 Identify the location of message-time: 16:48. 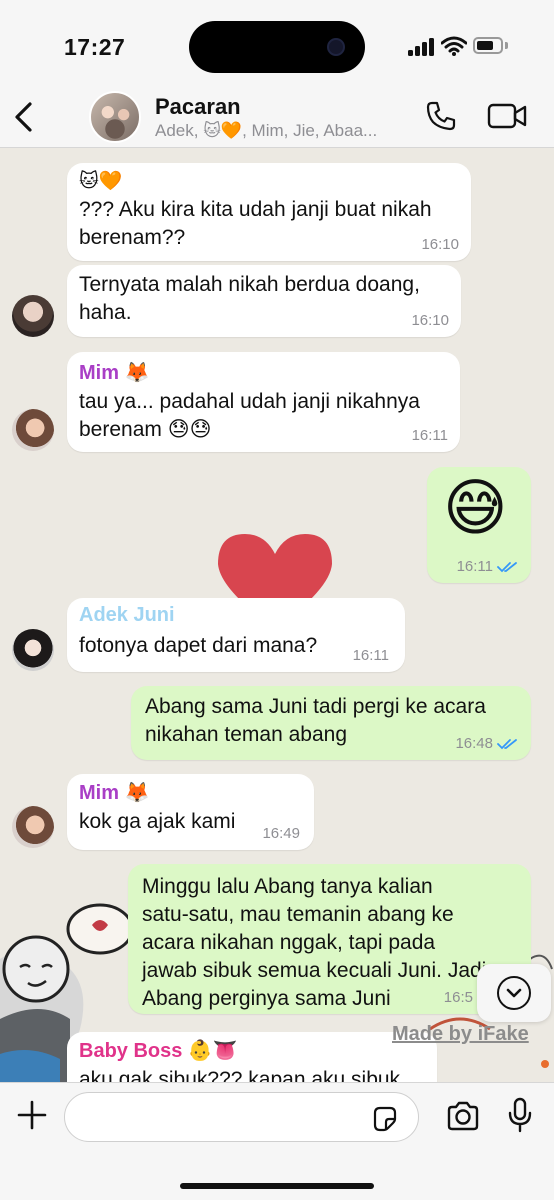
(474, 743).